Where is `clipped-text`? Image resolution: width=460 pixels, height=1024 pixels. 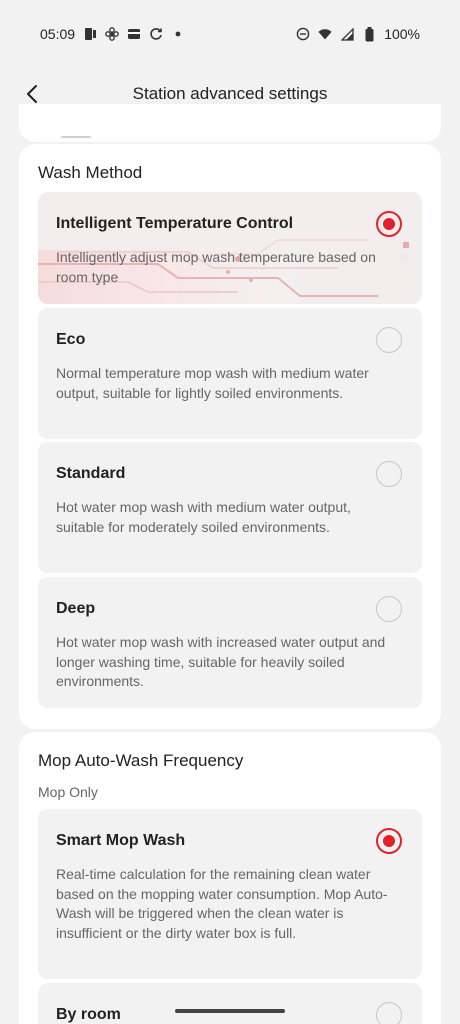 clipped-text is located at coordinates (76, 137).